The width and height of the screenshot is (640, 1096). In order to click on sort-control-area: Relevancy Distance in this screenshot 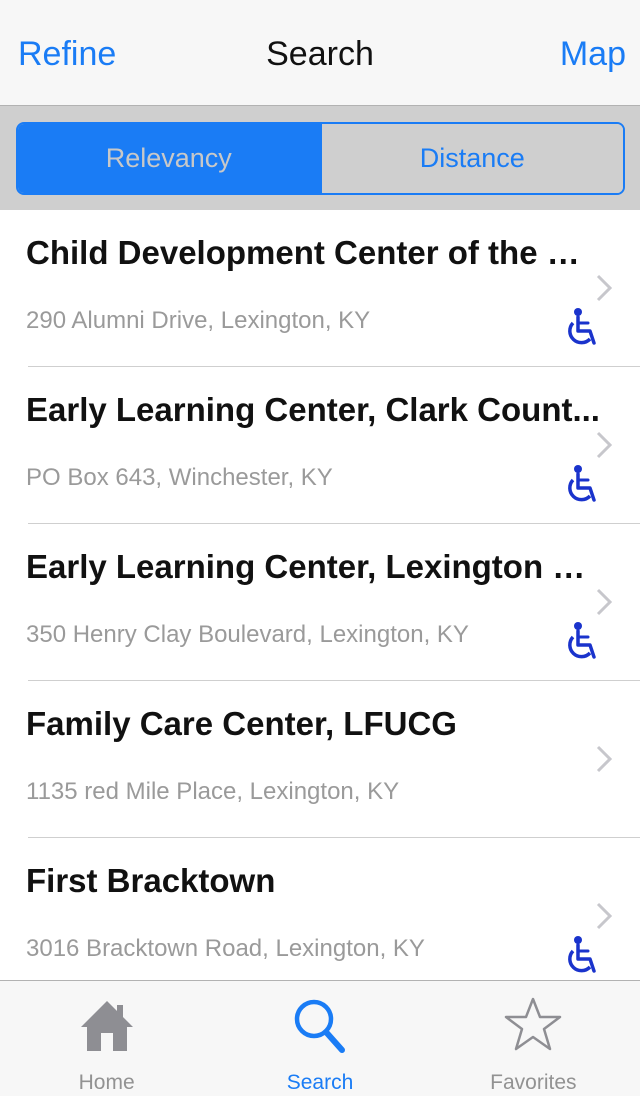, I will do `click(320, 158)`.